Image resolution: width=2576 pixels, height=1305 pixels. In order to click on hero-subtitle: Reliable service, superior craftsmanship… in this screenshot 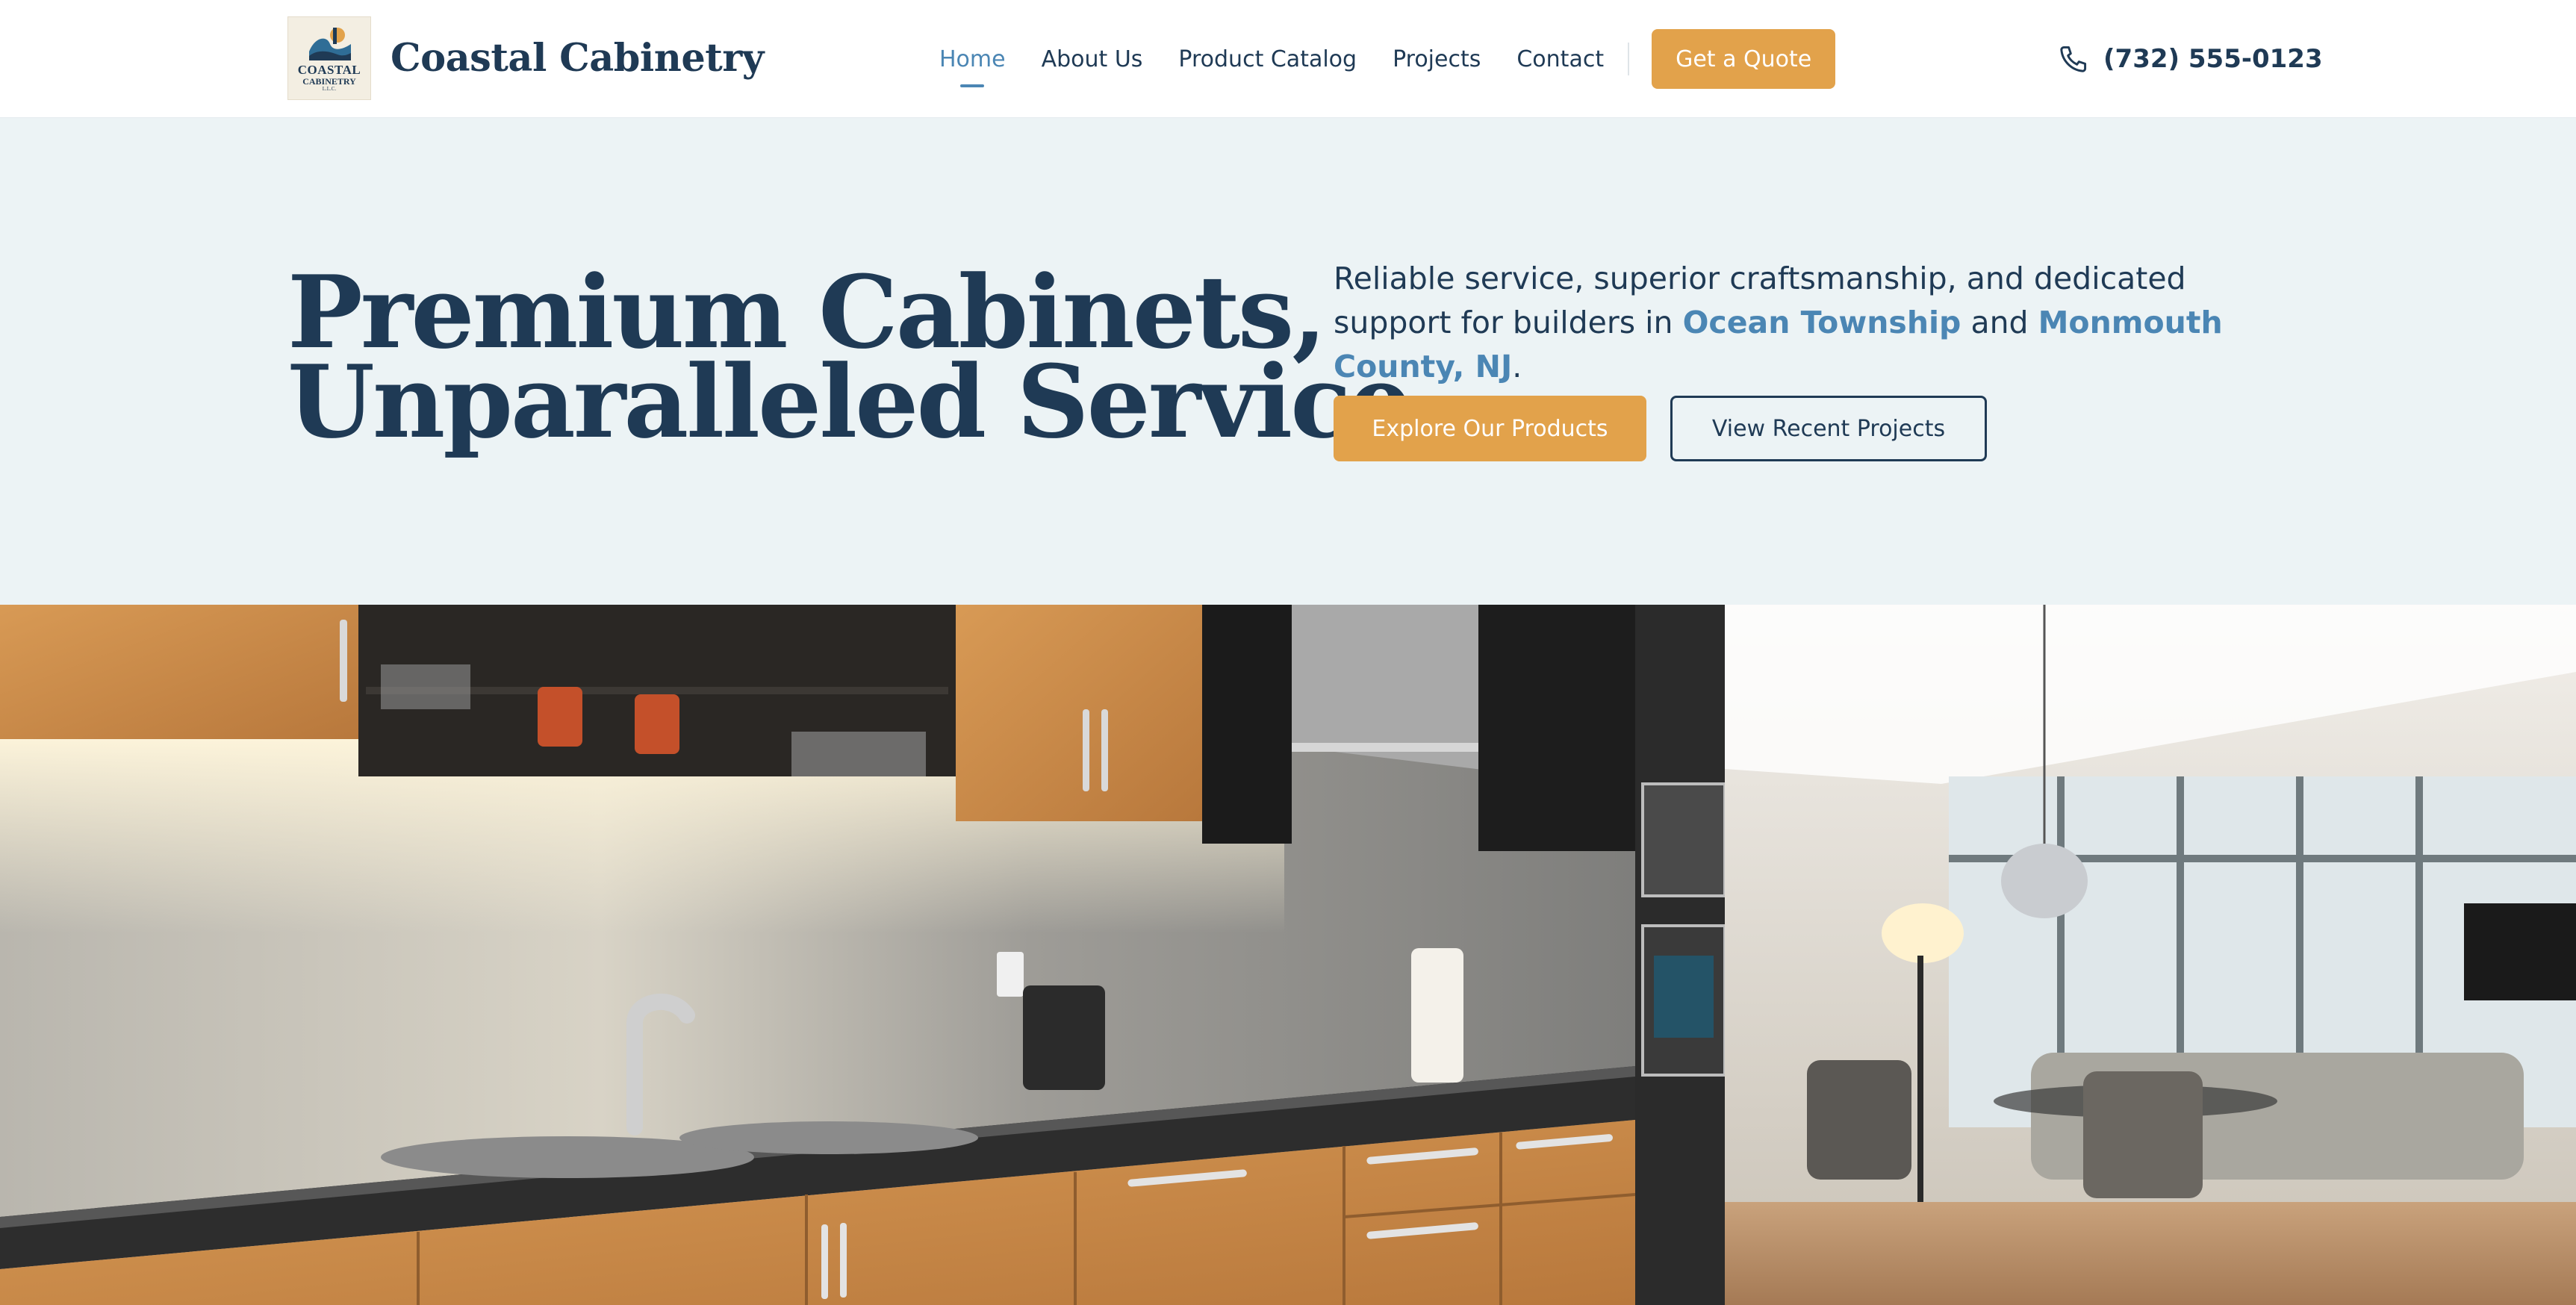, I will do `click(1796, 323)`.